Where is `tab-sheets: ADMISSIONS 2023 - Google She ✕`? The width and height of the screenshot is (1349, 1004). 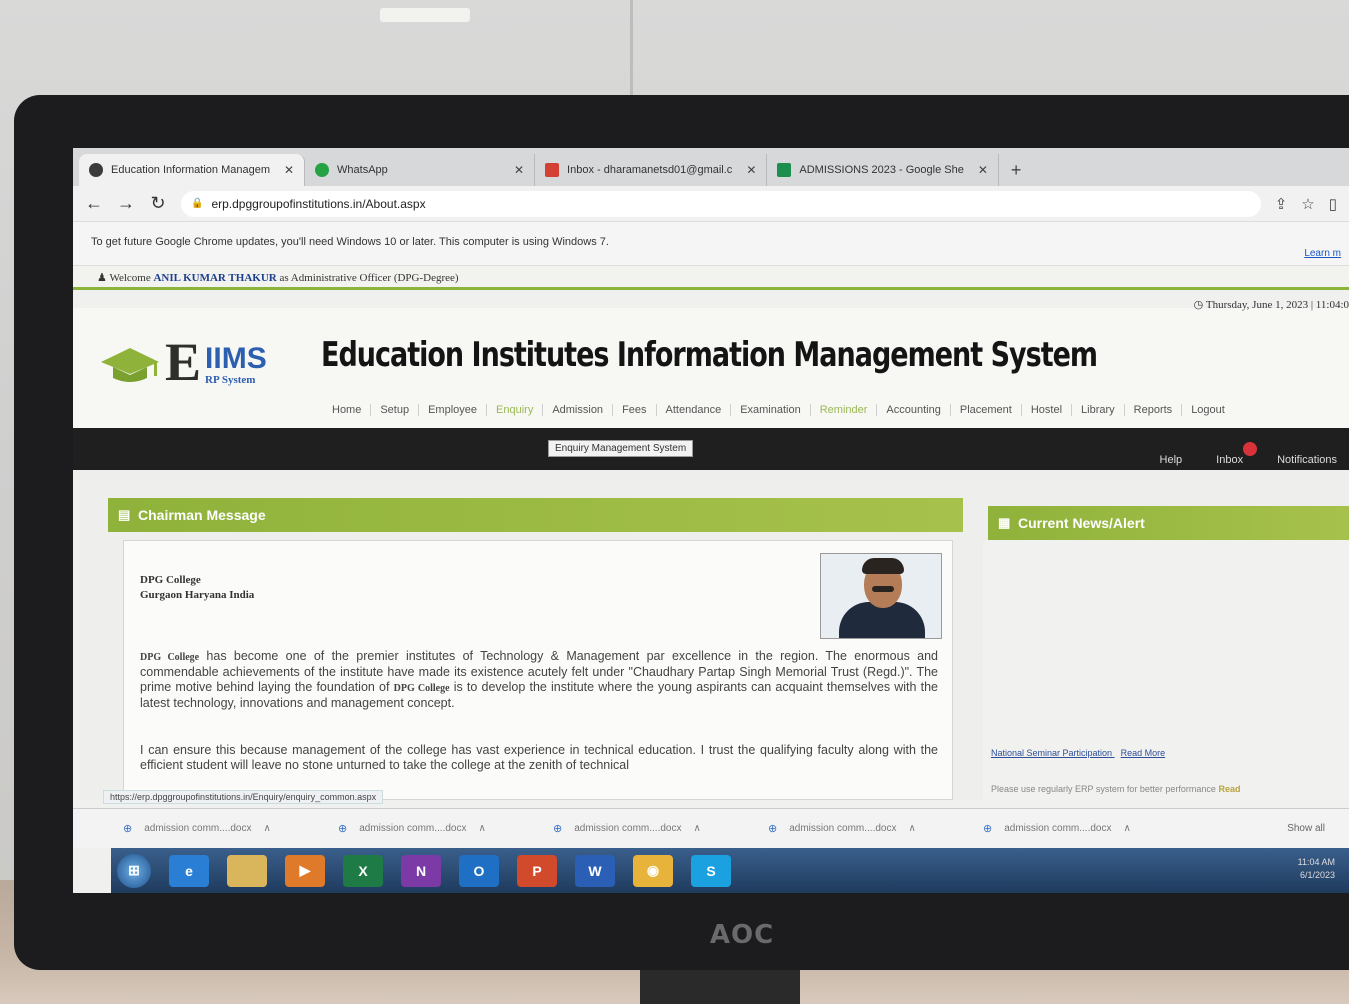 tab-sheets: ADMISSIONS 2023 - Google She ✕ is located at coordinates (883, 170).